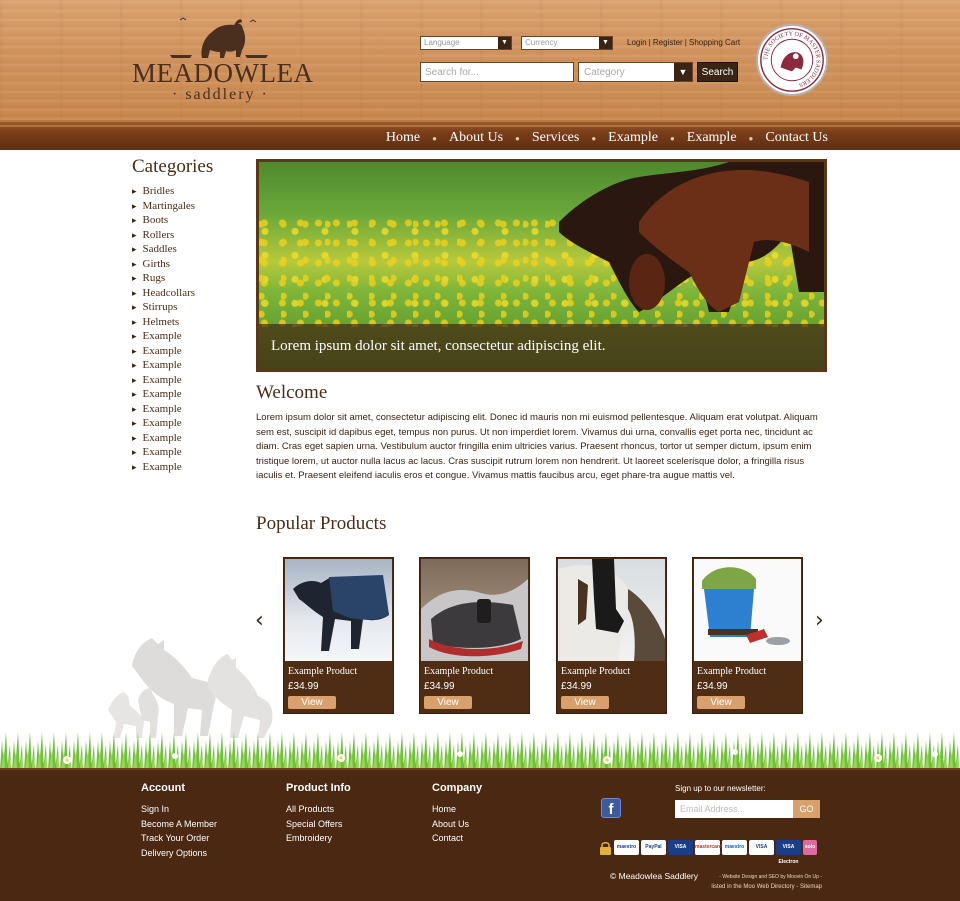 The width and height of the screenshot is (960, 901). Describe the element at coordinates (179, 838) in the screenshot. I see `footer-link-track-order: Track Your Order` at that location.